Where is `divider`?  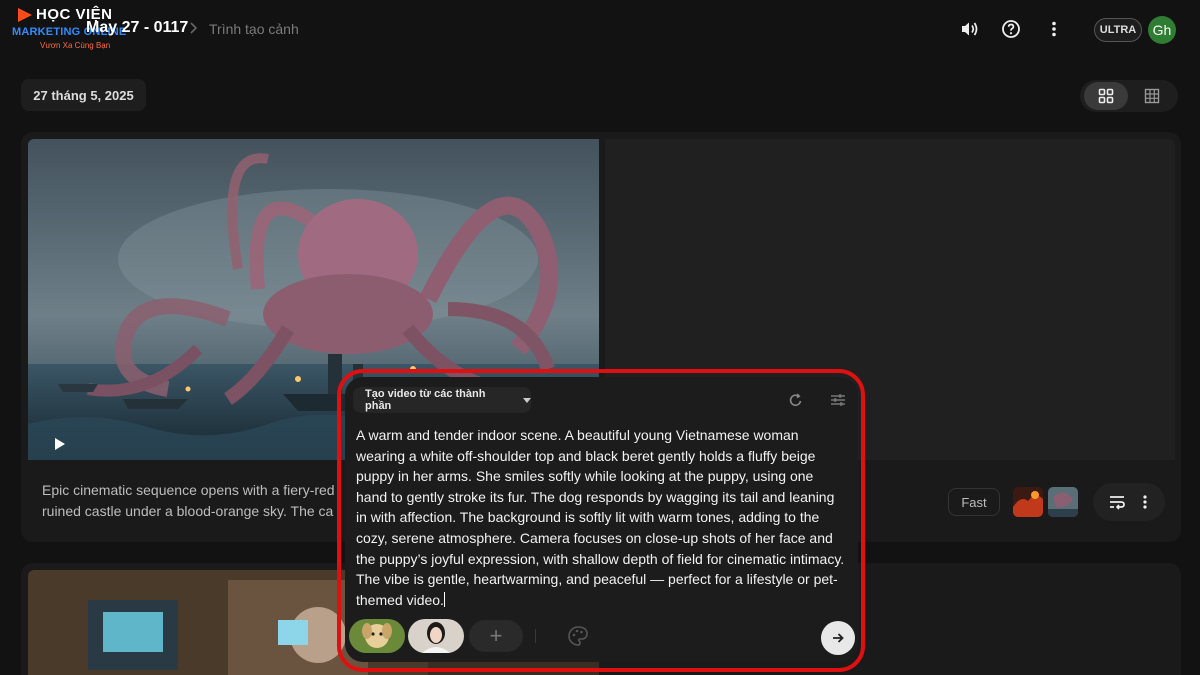 divider is located at coordinates (535, 636).